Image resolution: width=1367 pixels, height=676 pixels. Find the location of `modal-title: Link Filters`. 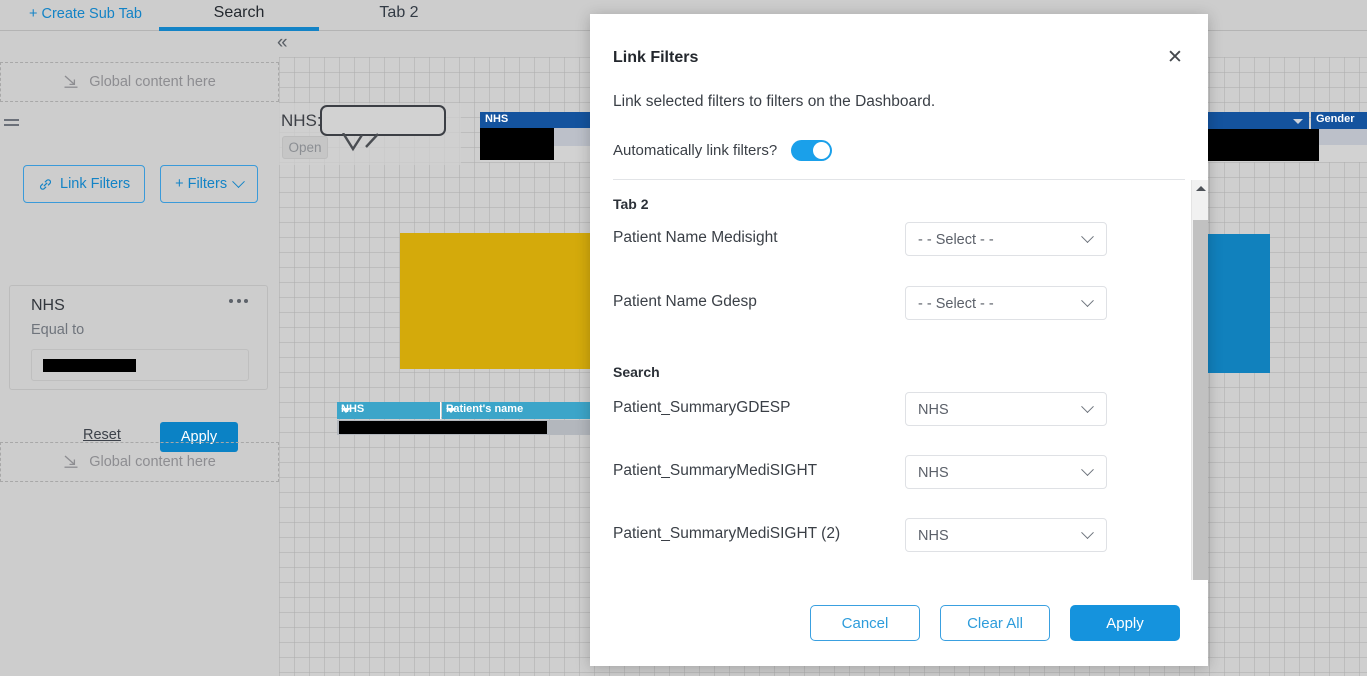

modal-title: Link Filters is located at coordinates (656, 57).